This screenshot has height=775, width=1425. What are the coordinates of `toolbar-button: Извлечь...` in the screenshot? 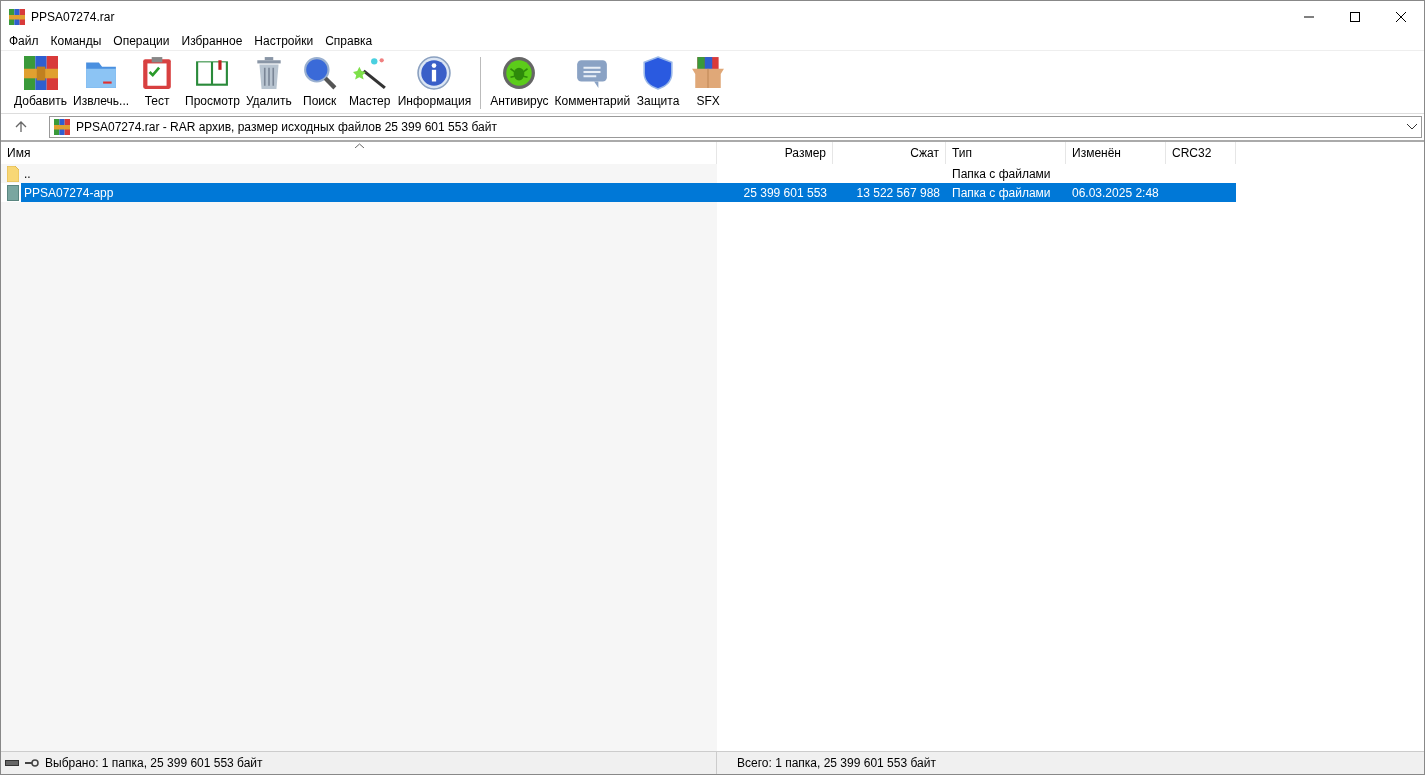 It's located at (101, 84).